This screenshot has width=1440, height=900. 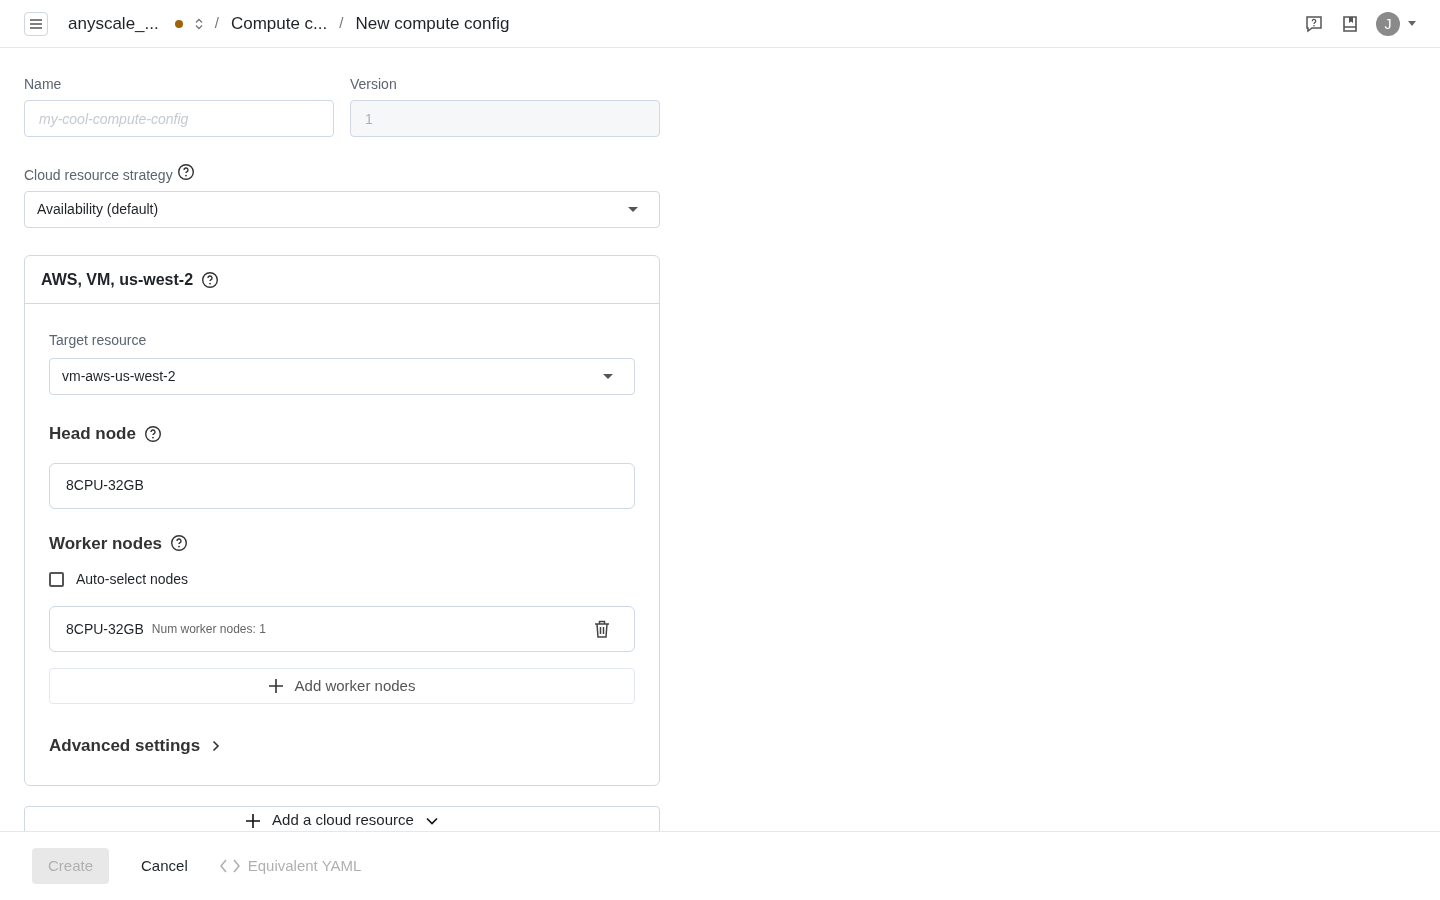 I want to click on menu-button, so click(x=36, y=23).